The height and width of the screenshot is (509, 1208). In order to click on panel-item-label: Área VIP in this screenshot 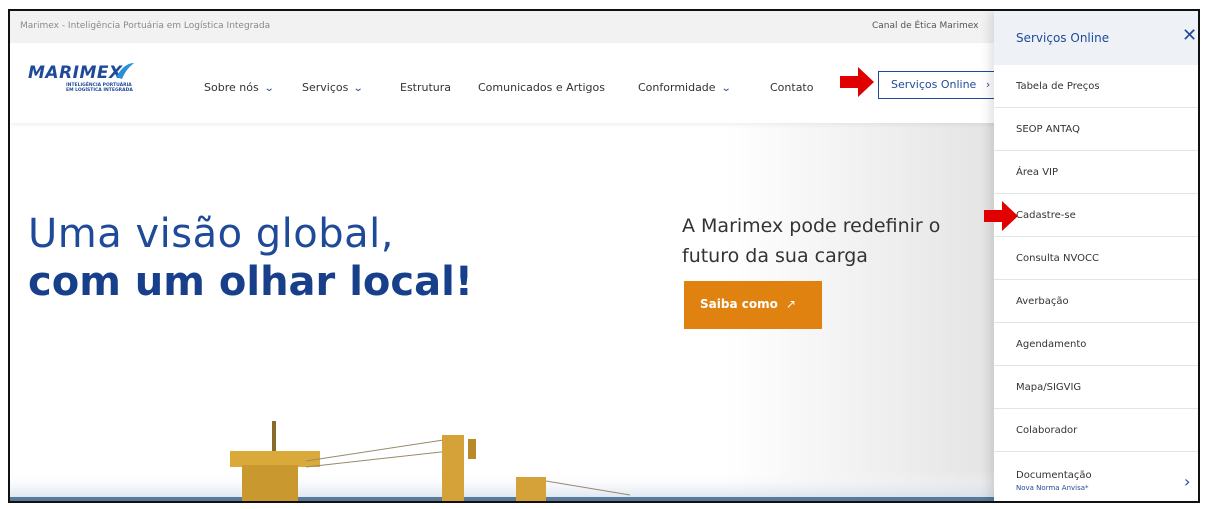, I will do `click(1037, 172)`.